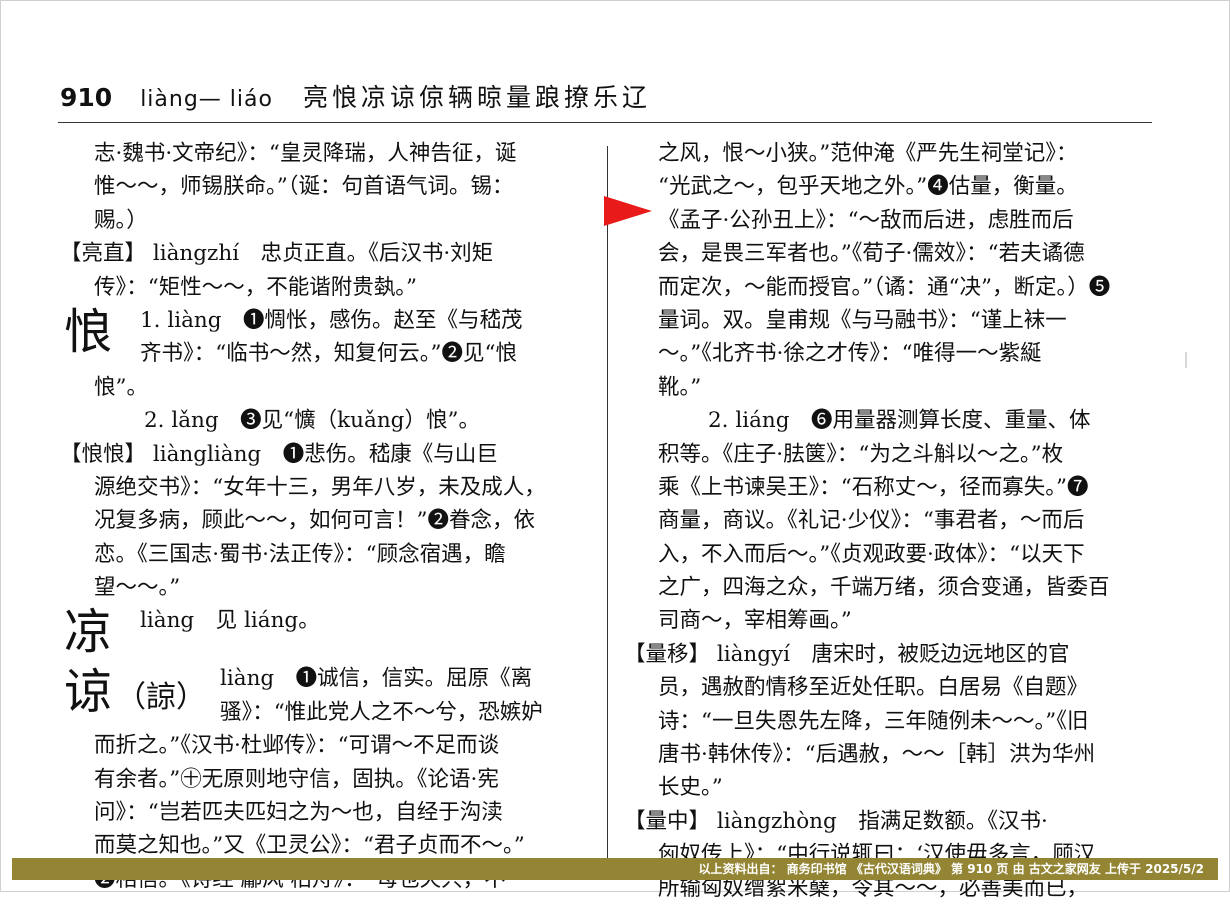 This screenshot has width=1230, height=905. Describe the element at coordinates (868, 187) in the screenshot. I see `text-line: “光武之～，包乎天地之外。”❹估量，衡量。` at that location.